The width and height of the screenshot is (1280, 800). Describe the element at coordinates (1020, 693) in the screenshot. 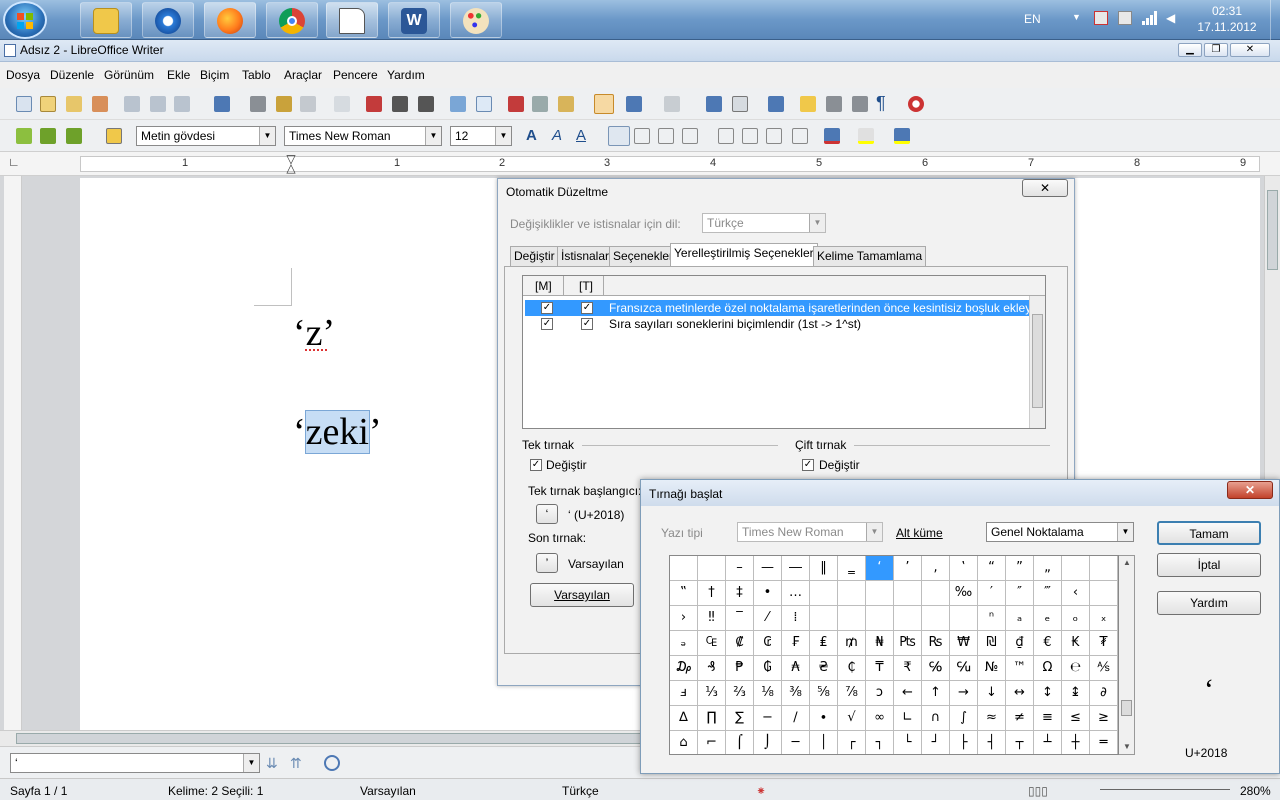

I see `char-cell: ↔` at that location.